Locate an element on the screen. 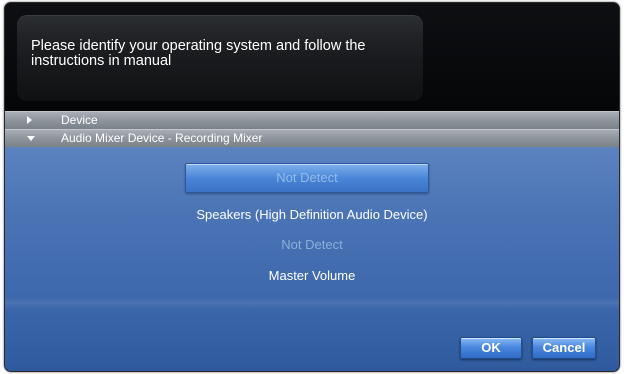  ok-button: OK is located at coordinates (491, 348).